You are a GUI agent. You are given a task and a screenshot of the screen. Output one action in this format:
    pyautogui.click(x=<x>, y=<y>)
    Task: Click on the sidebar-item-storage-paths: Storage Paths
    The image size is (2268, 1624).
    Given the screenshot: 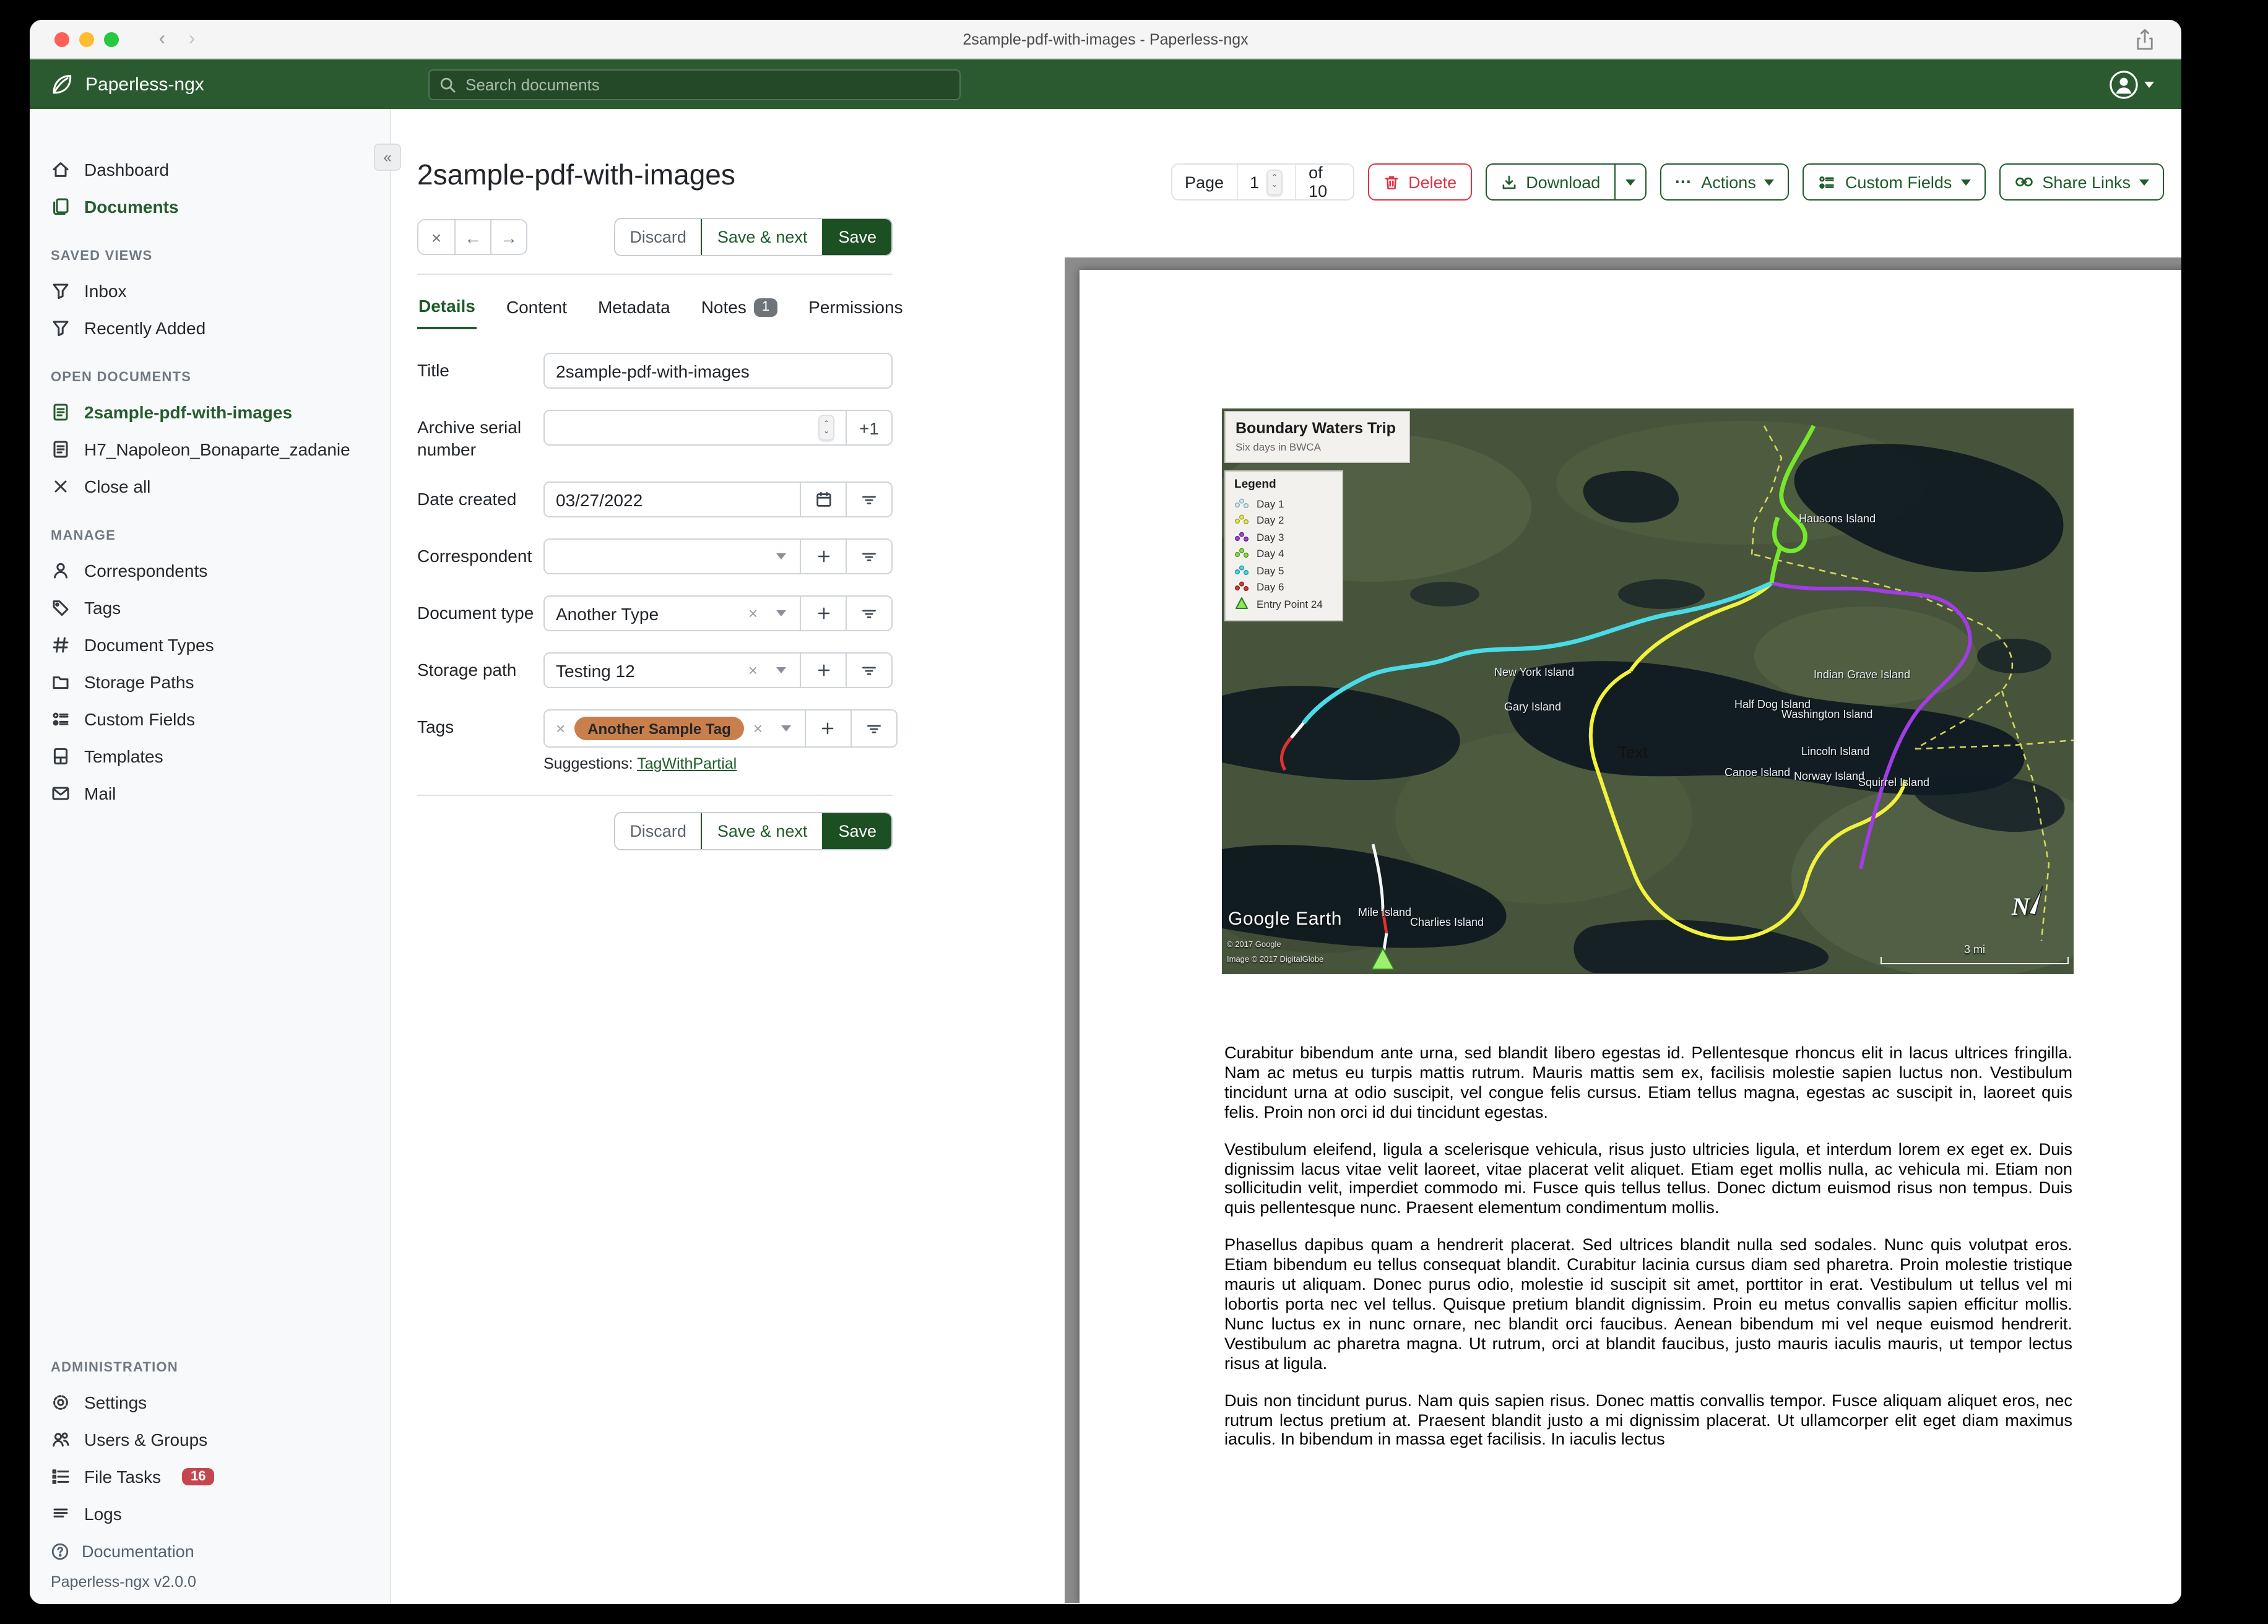 What is the action you would take?
    pyautogui.click(x=210, y=682)
    